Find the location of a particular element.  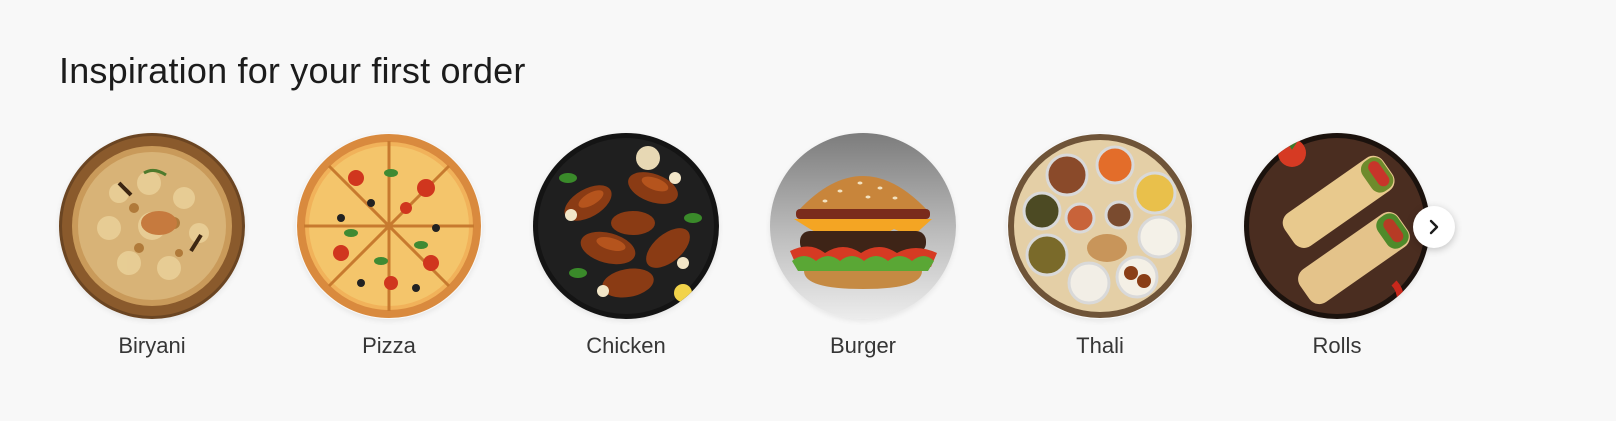

carousel-item-biryani: Biryani is located at coordinates (152, 253).